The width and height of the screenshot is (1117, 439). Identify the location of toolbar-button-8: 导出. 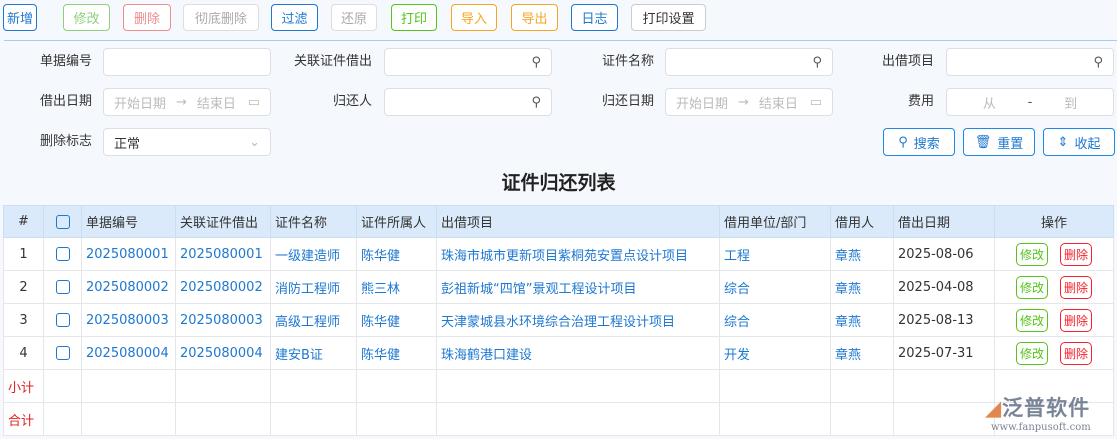
(534, 17).